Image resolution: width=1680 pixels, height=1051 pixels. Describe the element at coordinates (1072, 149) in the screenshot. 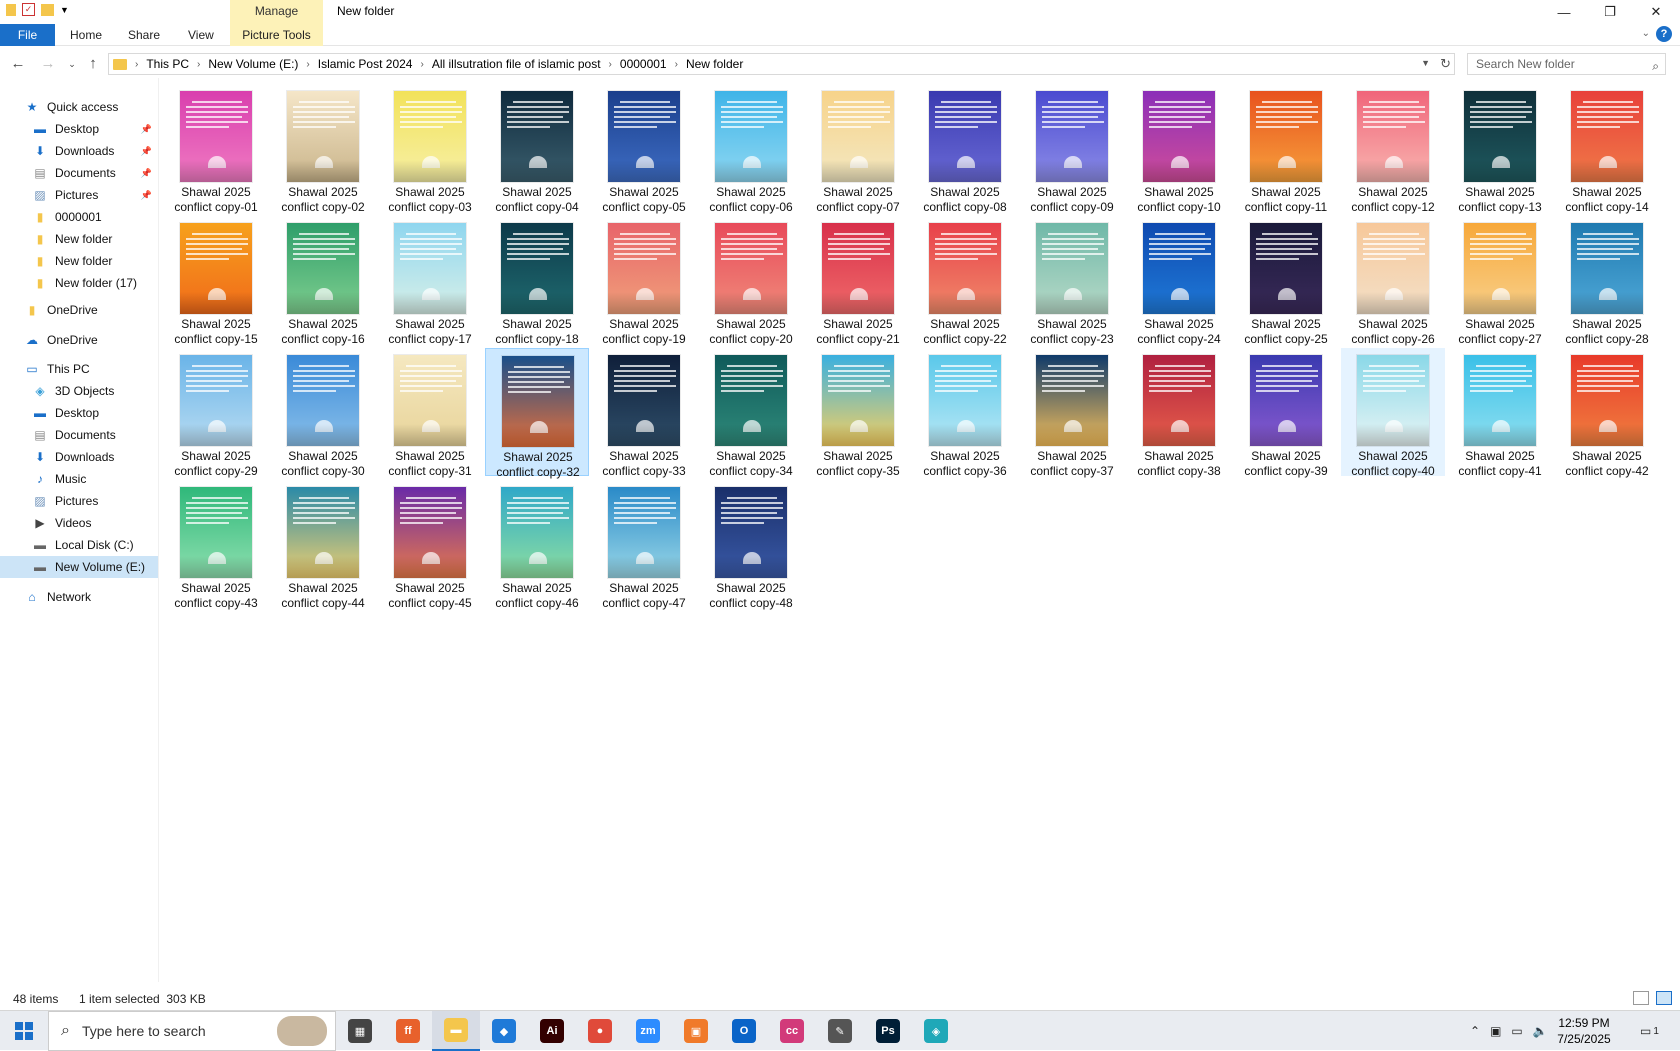

I see `file-item: Shawal 2025 conflict copy-09` at that location.